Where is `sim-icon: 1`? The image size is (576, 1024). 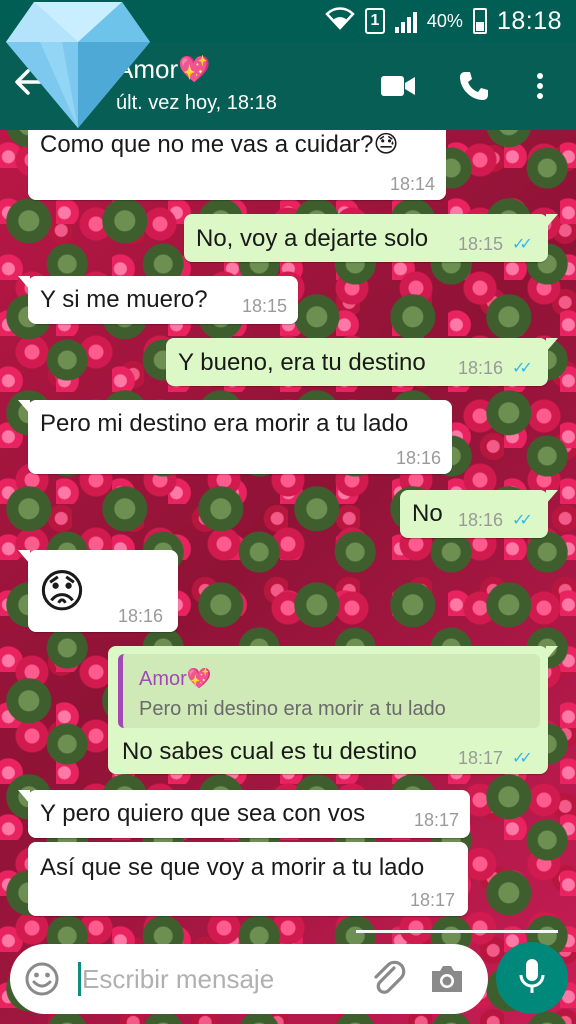
sim-icon: 1 is located at coordinates (374, 21).